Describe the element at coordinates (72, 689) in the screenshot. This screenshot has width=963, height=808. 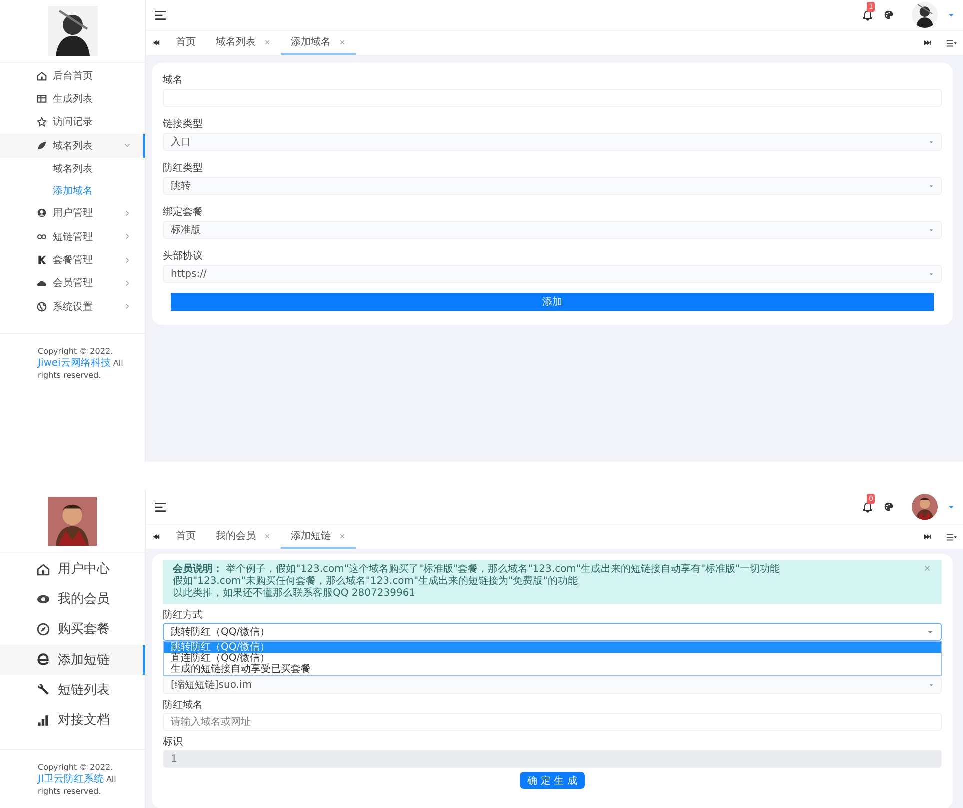
I see `sidebar-item: 短链列表` at that location.